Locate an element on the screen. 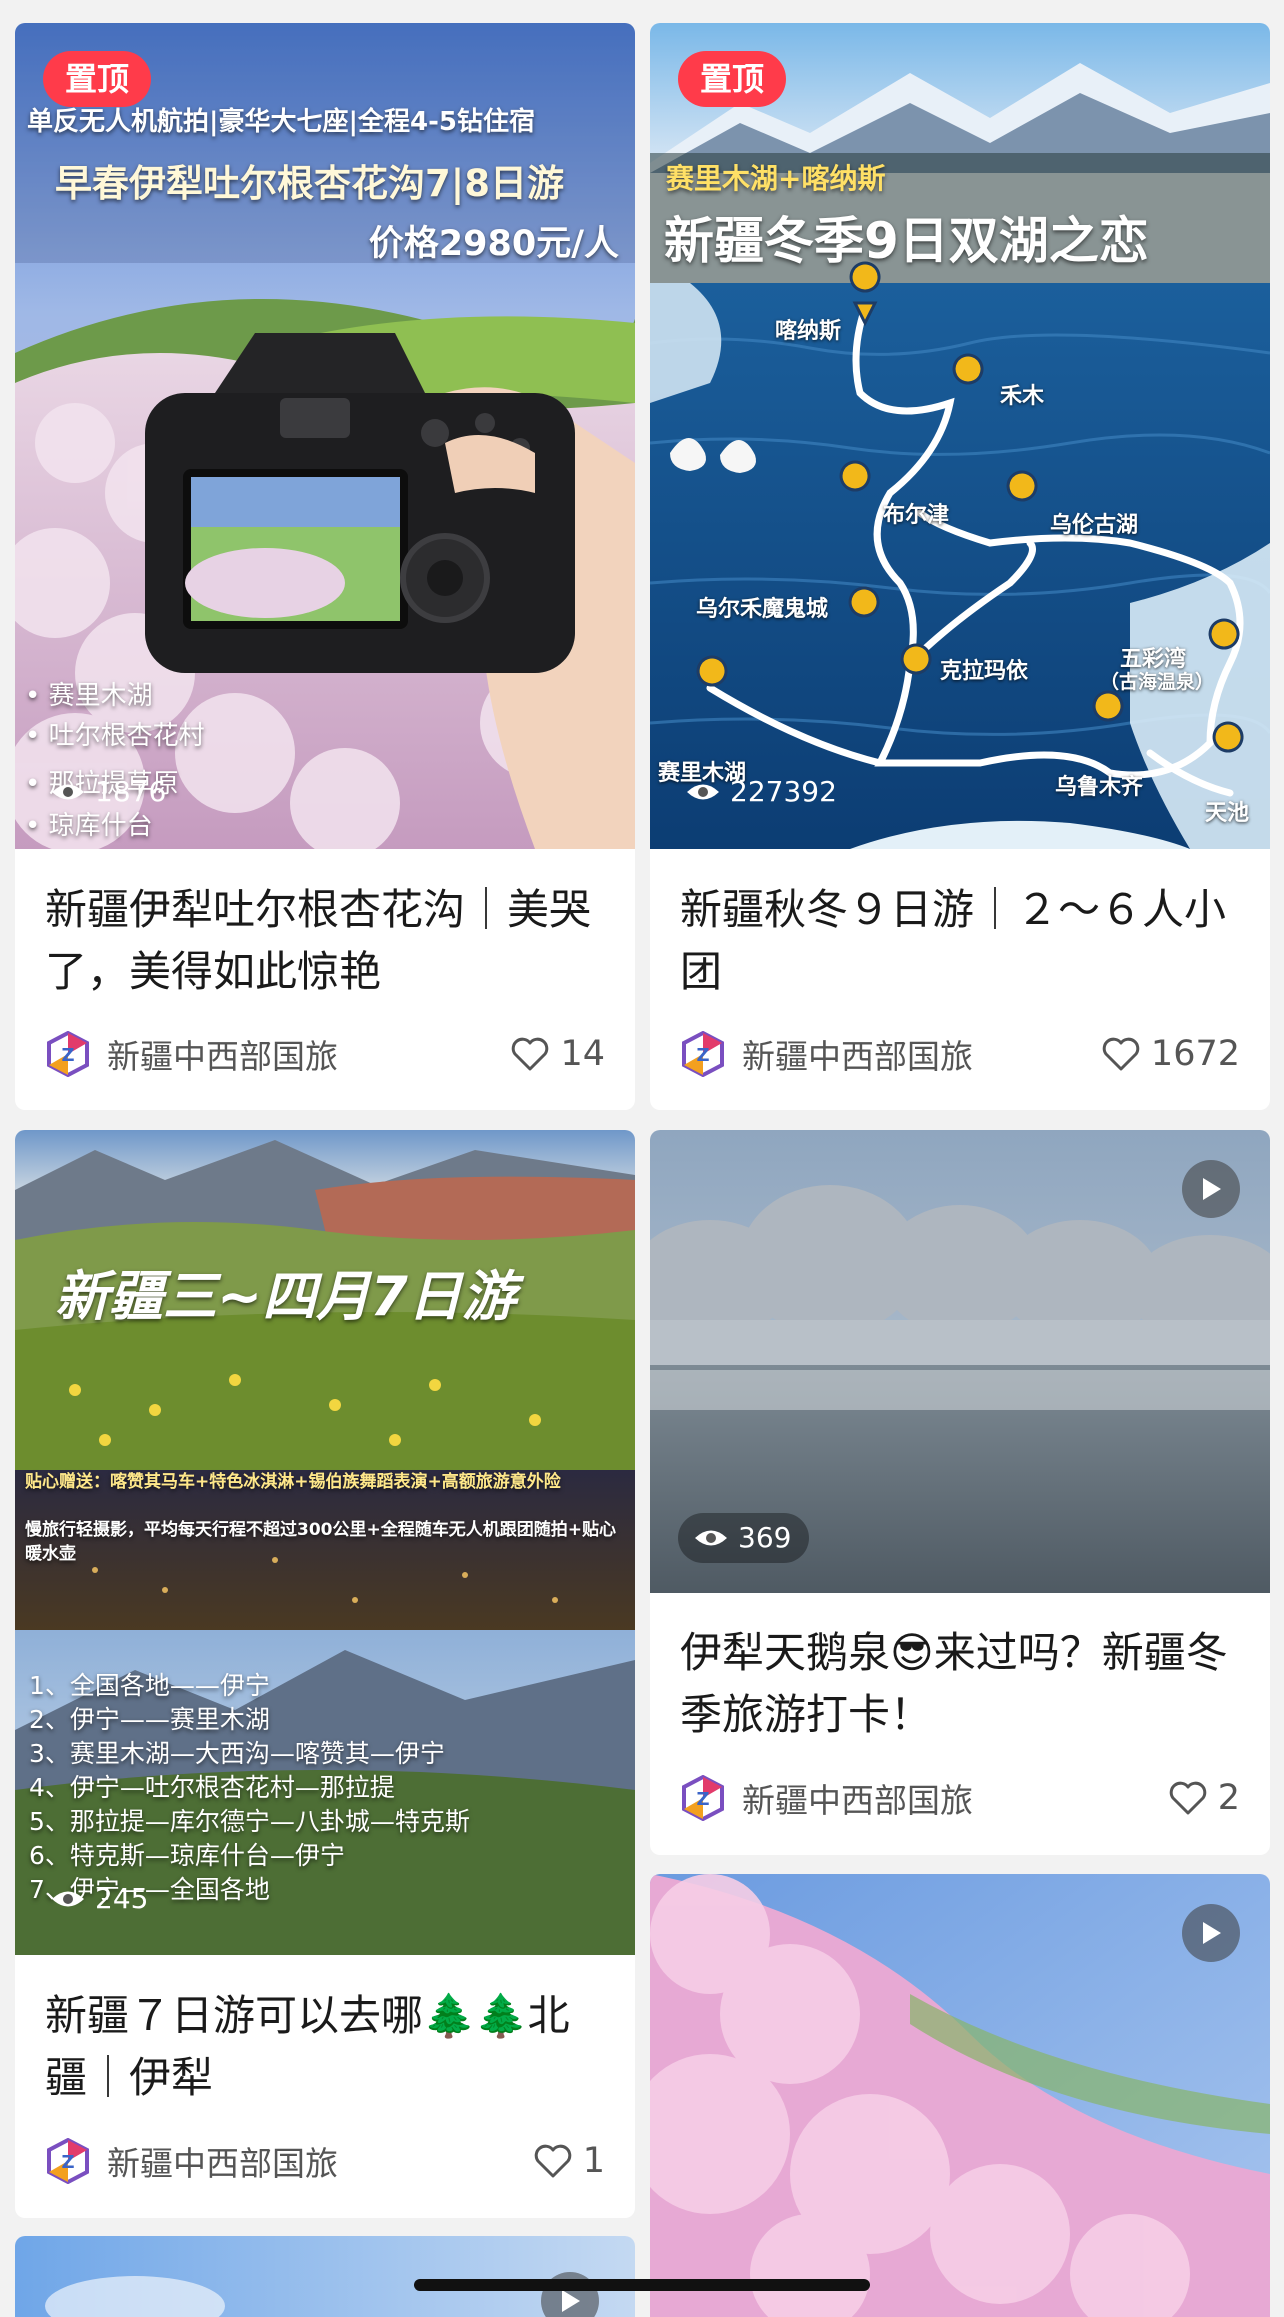  map-place-label: 乌尔禾魔鬼城 is located at coordinates (762, 609).